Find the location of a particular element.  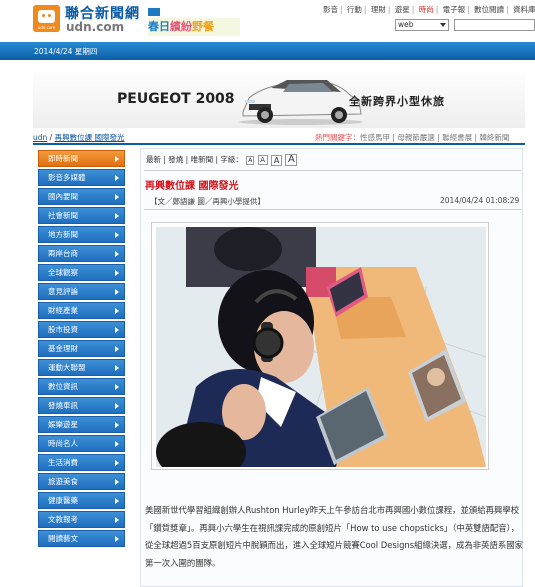

sidebar-item-label: 即時新聞 is located at coordinates (63, 158).